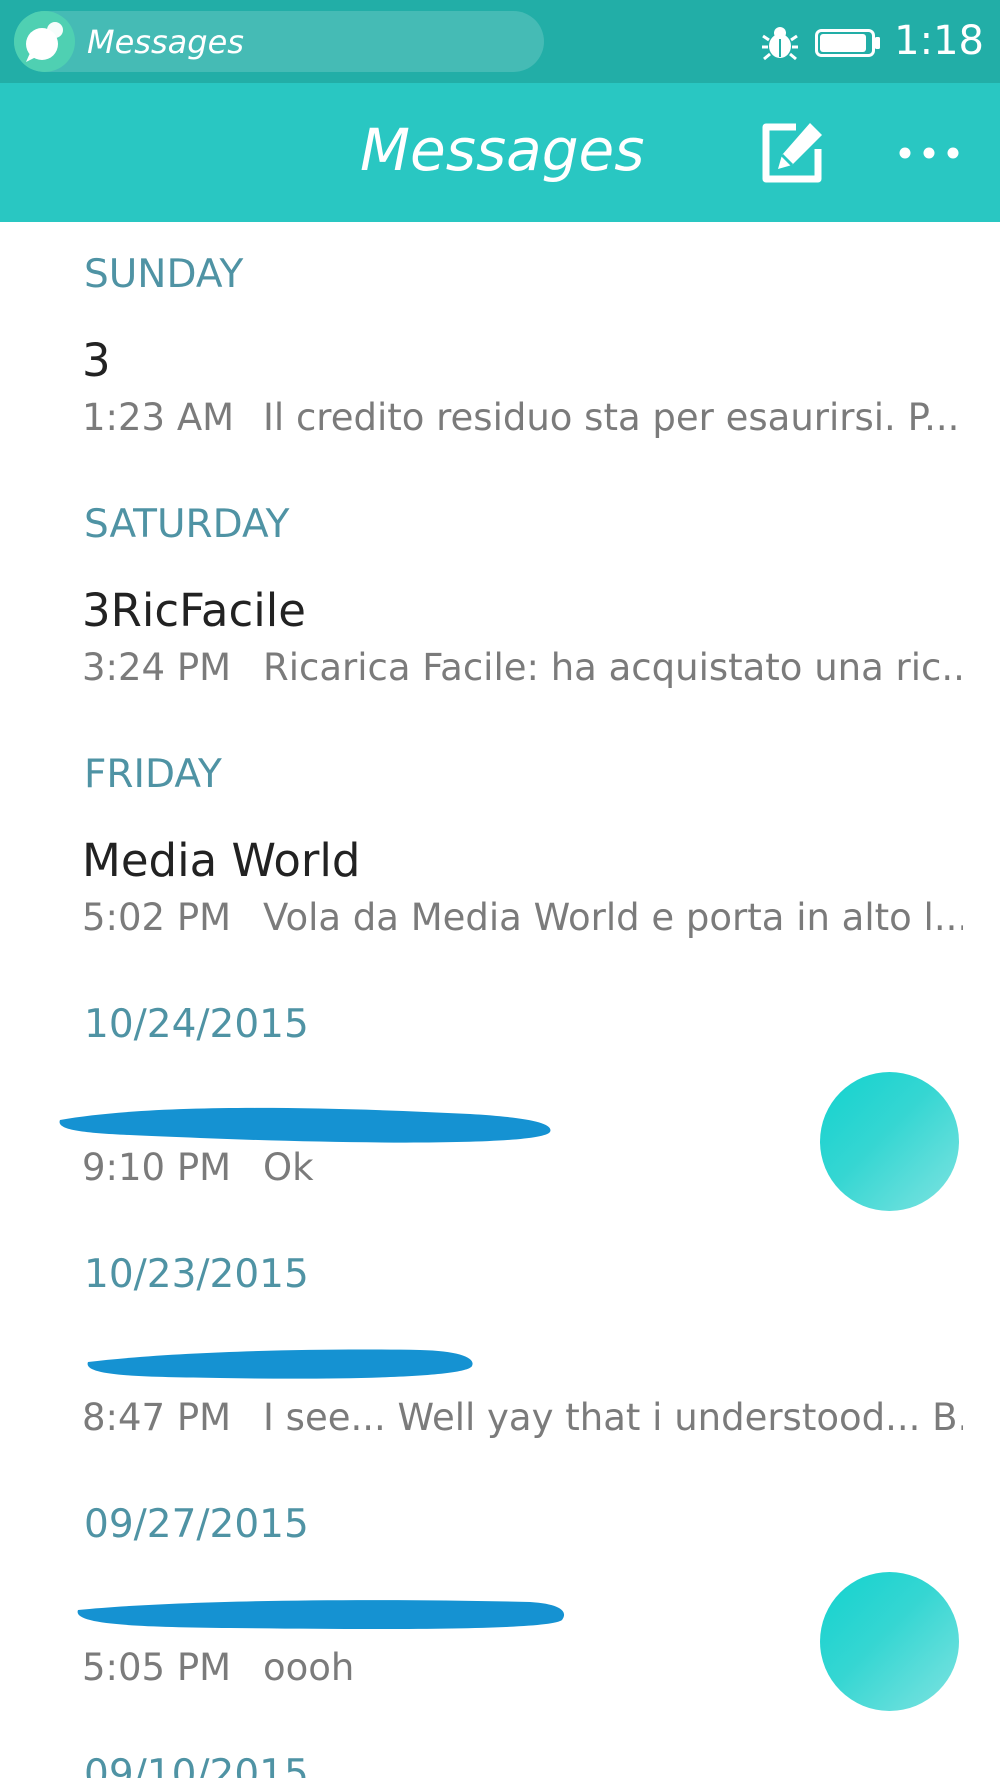 This screenshot has width=1000, height=1778. What do you see at coordinates (194, 610) in the screenshot?
I see `conversation-name: 3RicFacile` at bounding box center [194, 610].